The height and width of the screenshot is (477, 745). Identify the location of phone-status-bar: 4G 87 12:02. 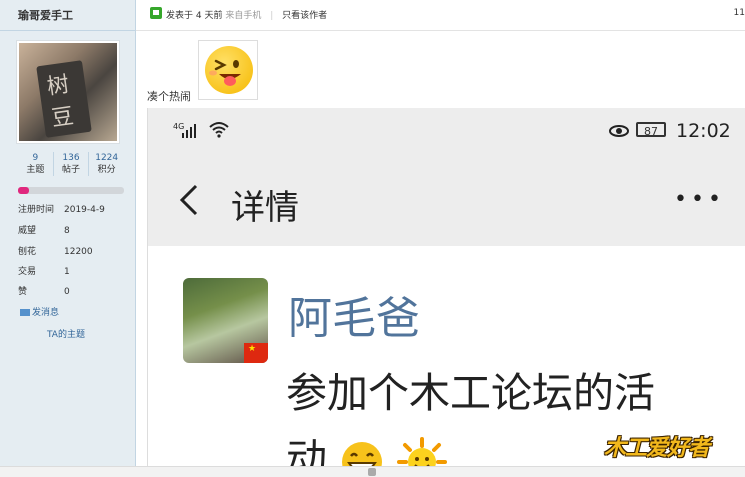
(446, 132).